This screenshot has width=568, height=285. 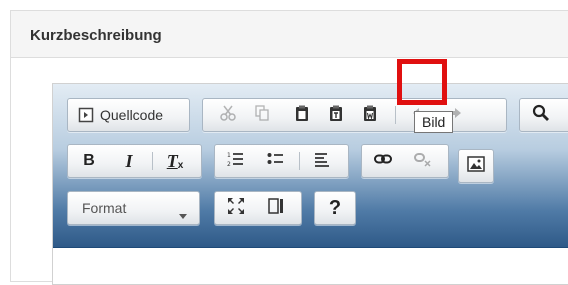 I want to click on find-button, so click(x=541, y=115).